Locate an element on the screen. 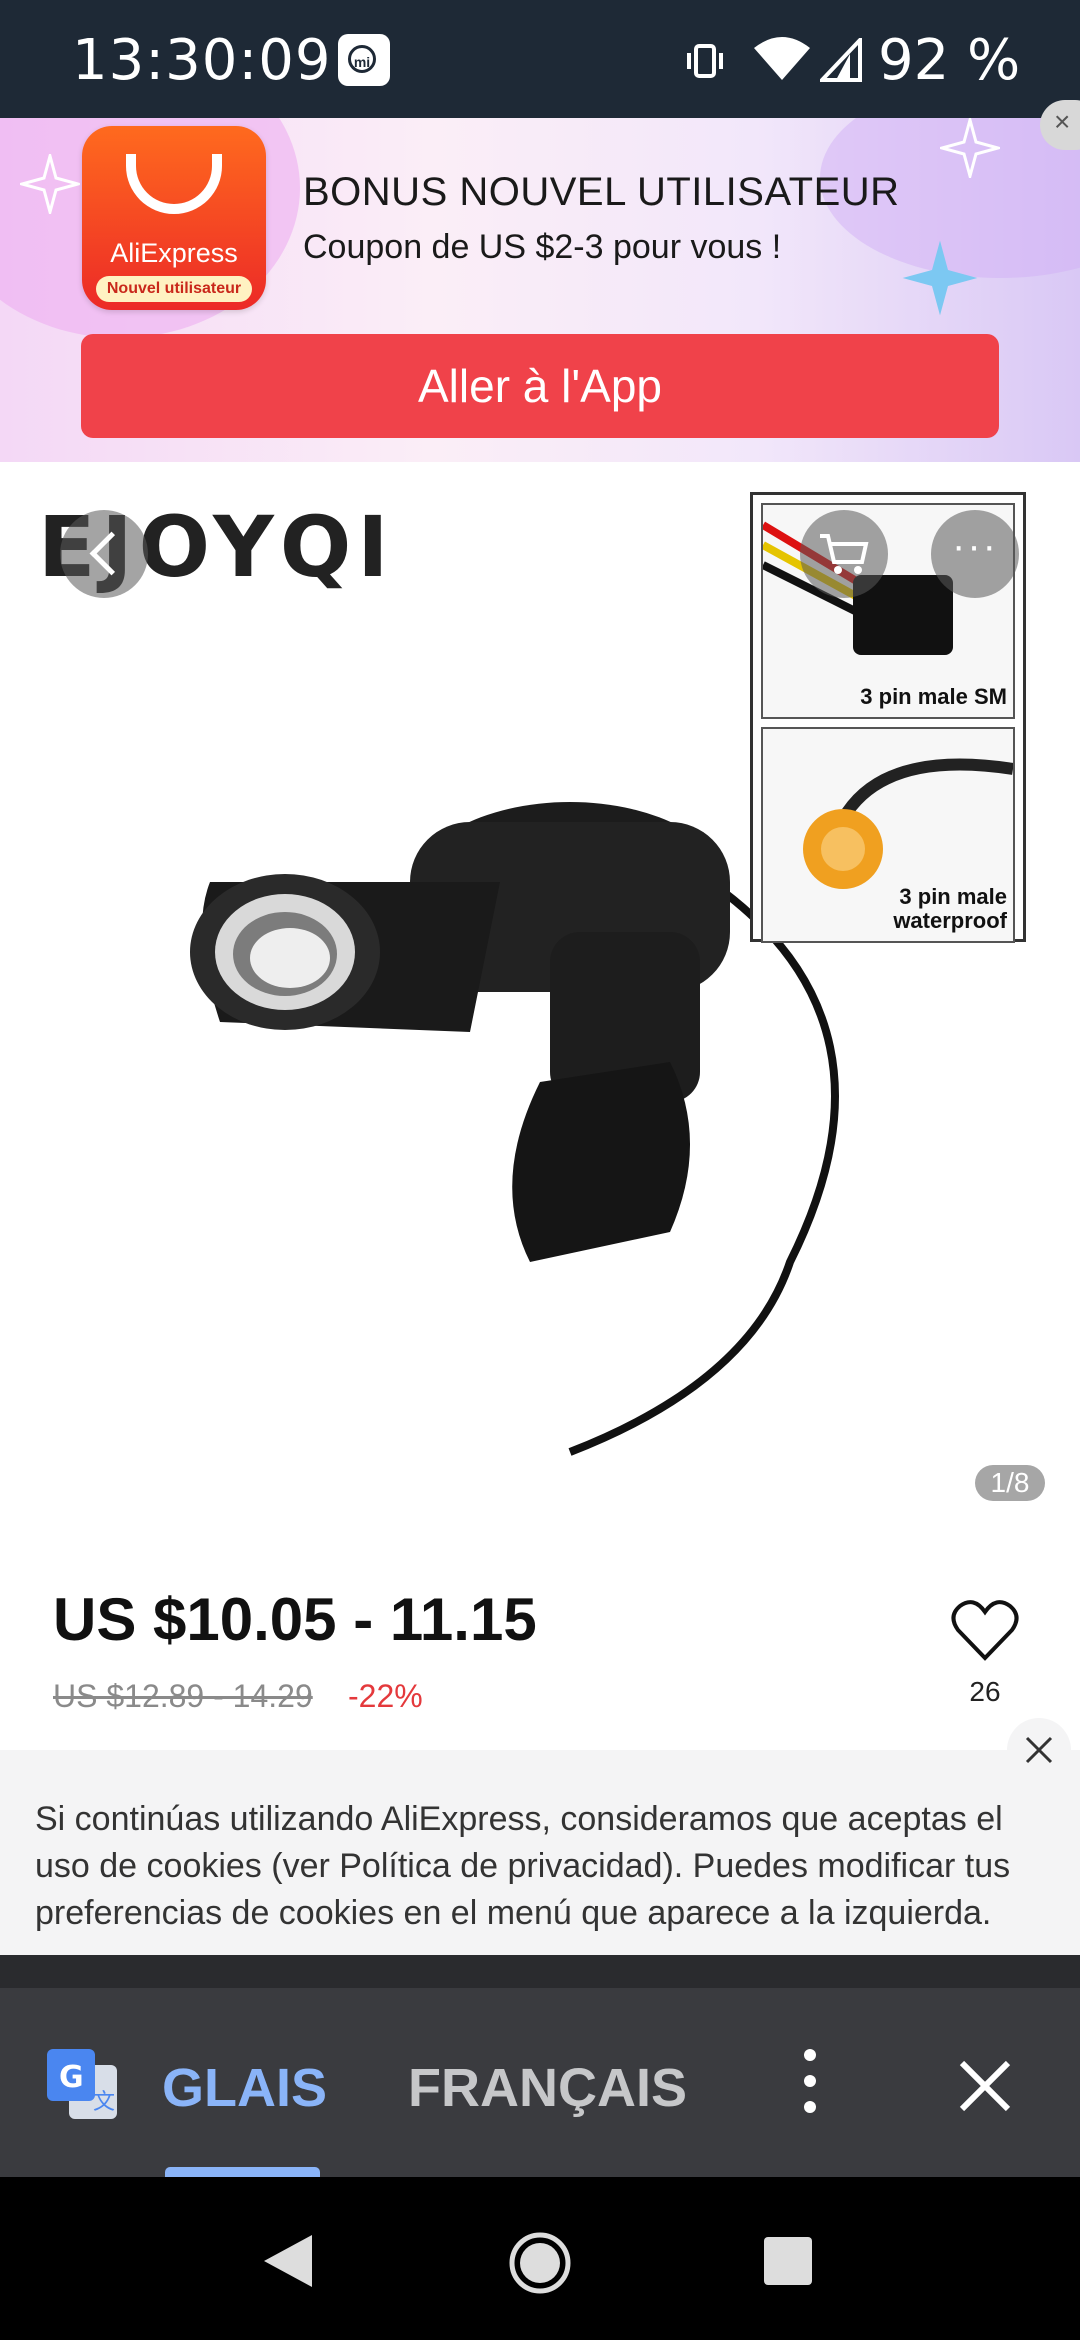  translate-bar-shadow is located at coordinates (540, 1971).